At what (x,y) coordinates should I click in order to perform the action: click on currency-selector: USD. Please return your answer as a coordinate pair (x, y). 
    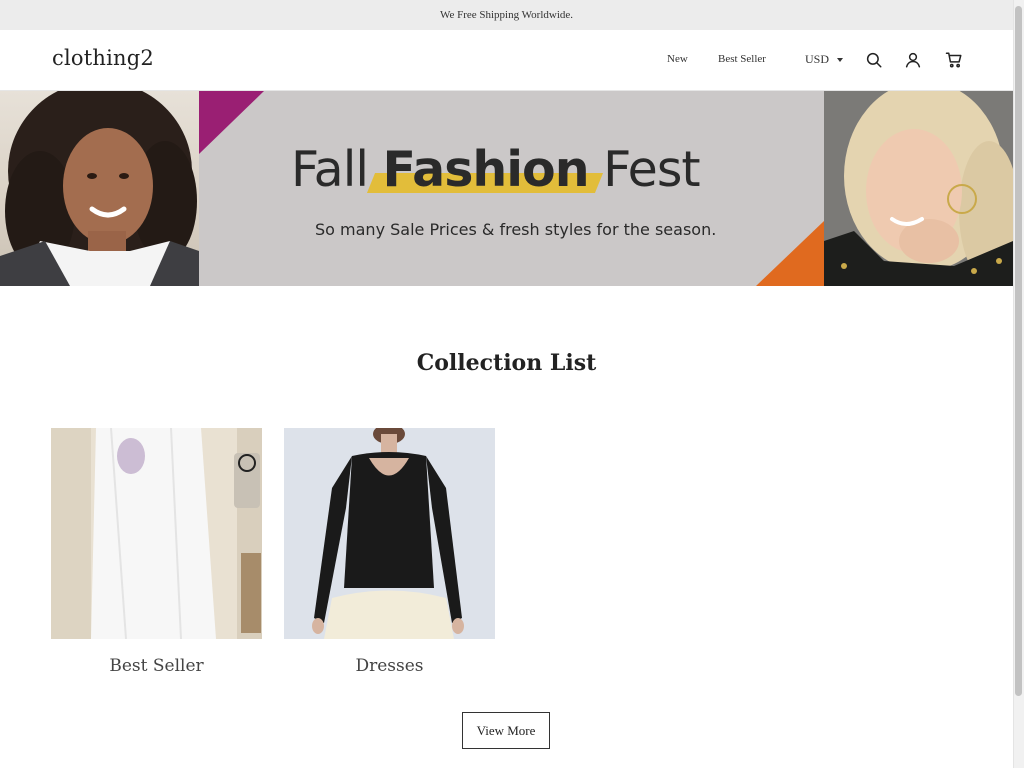
    Looking at the image, I should click on (824, 59).